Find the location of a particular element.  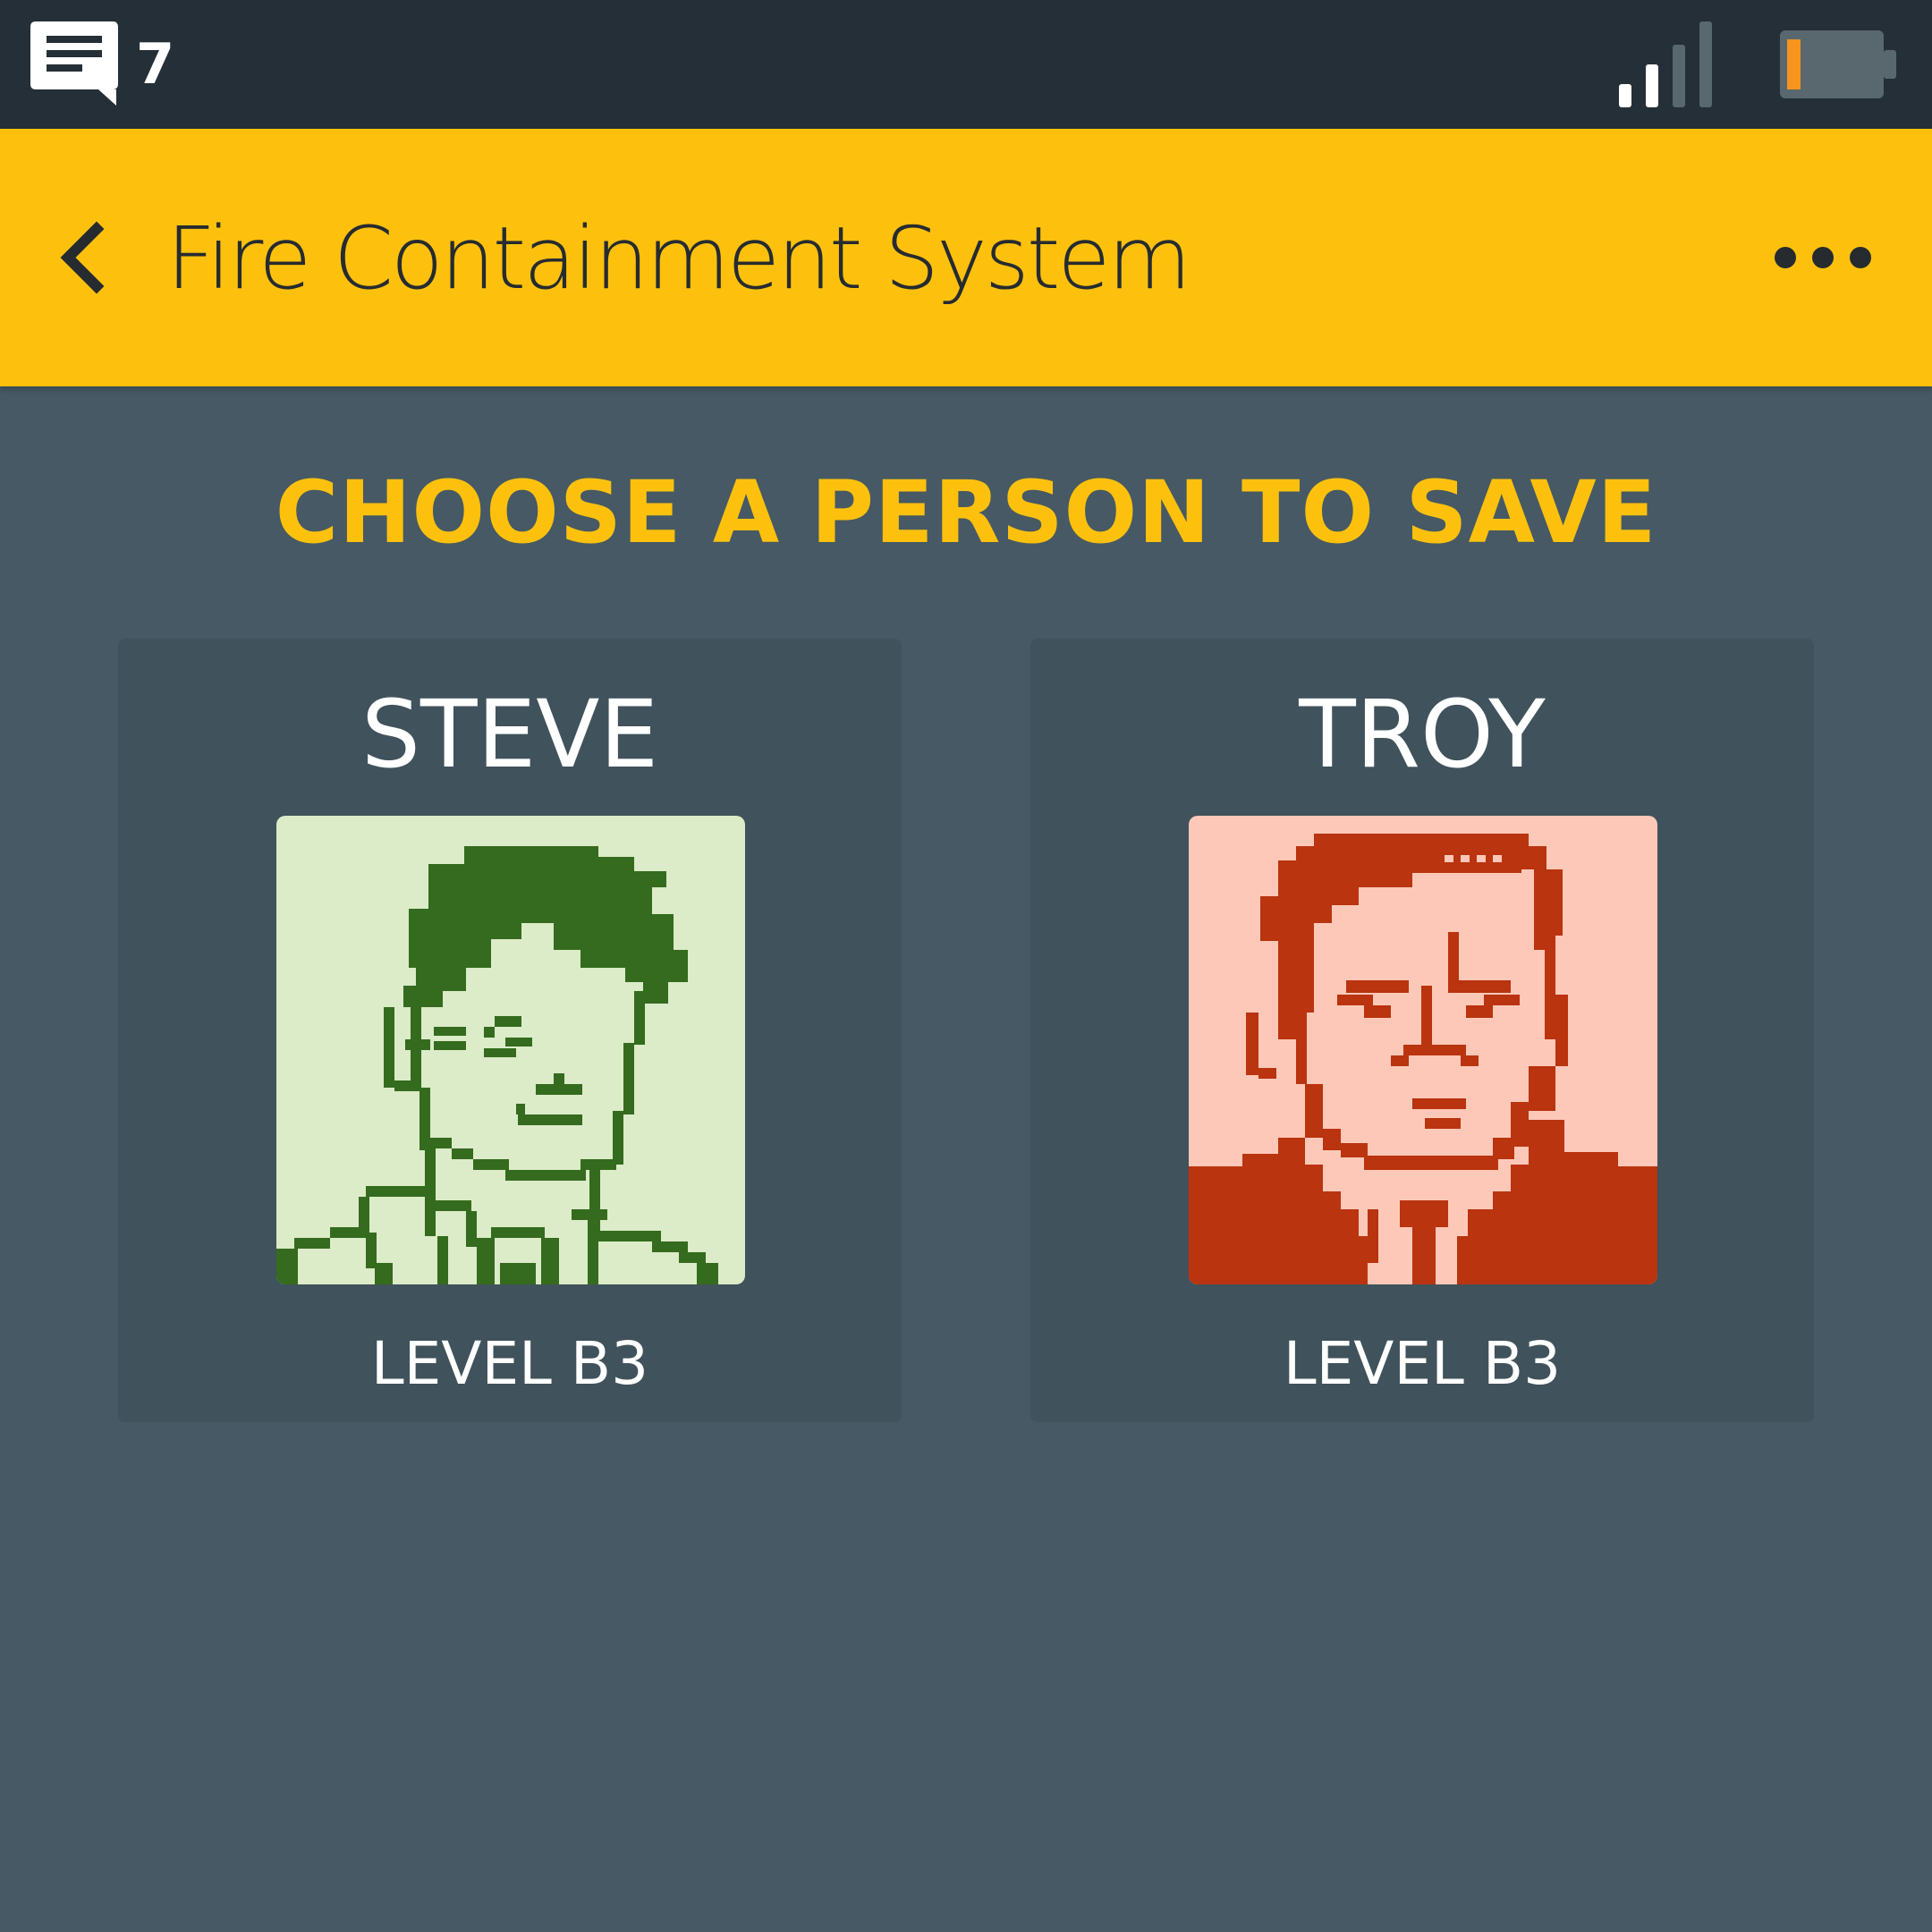

page-title: Fire Containment System is located at coordinates (678, 258).